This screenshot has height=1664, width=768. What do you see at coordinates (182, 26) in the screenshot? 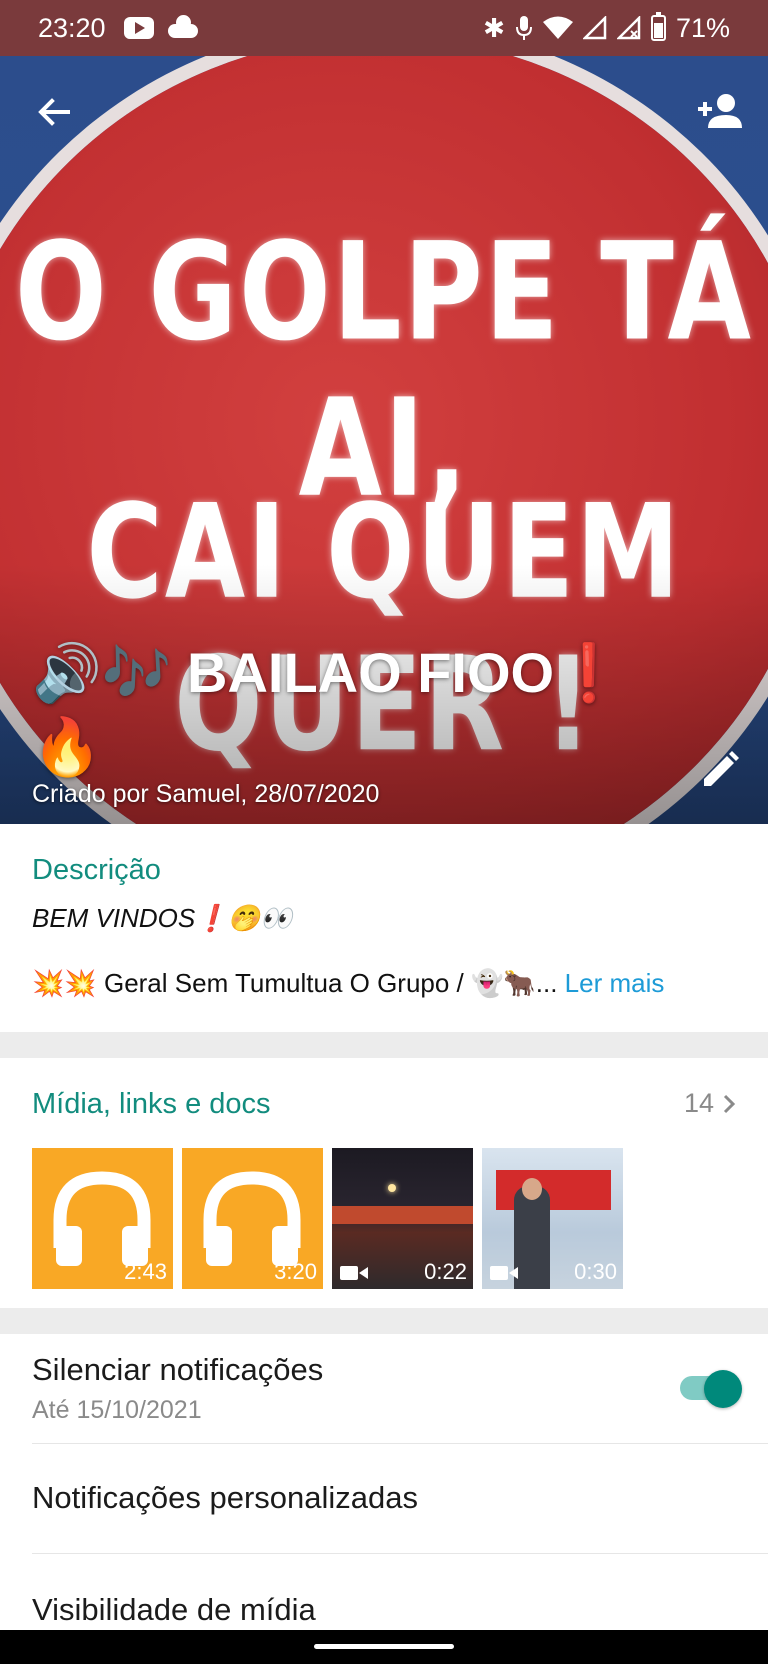
I see `cloud-icon` at bounding box center [182, 26].